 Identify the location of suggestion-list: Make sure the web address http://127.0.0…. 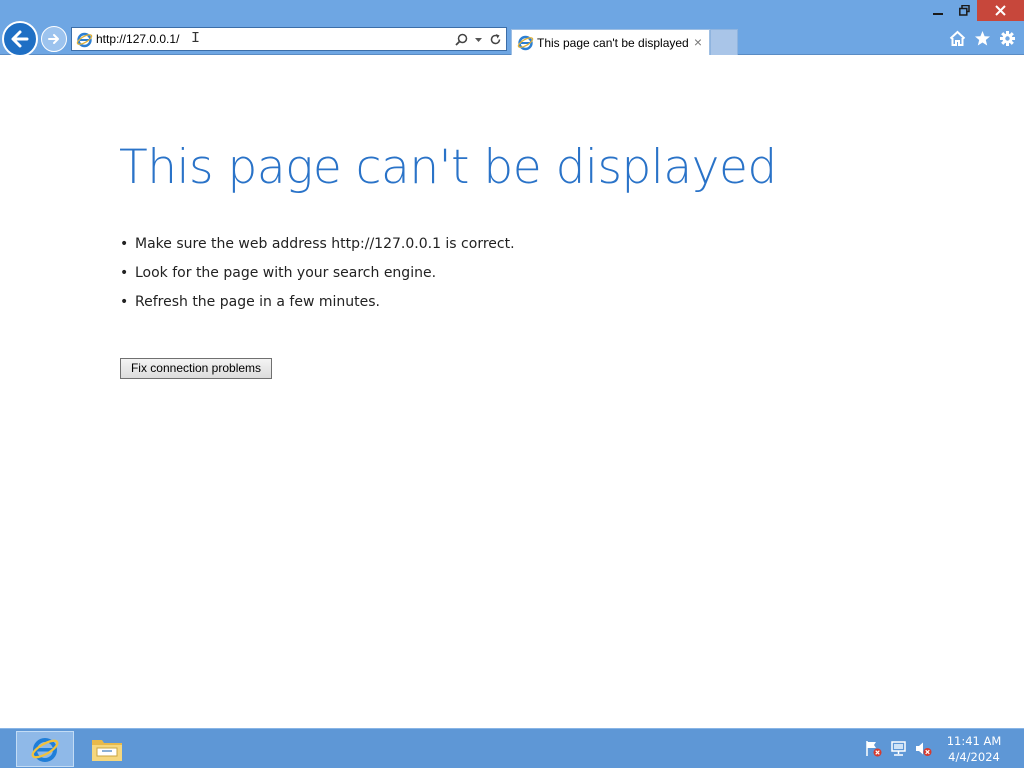
(317, 279).